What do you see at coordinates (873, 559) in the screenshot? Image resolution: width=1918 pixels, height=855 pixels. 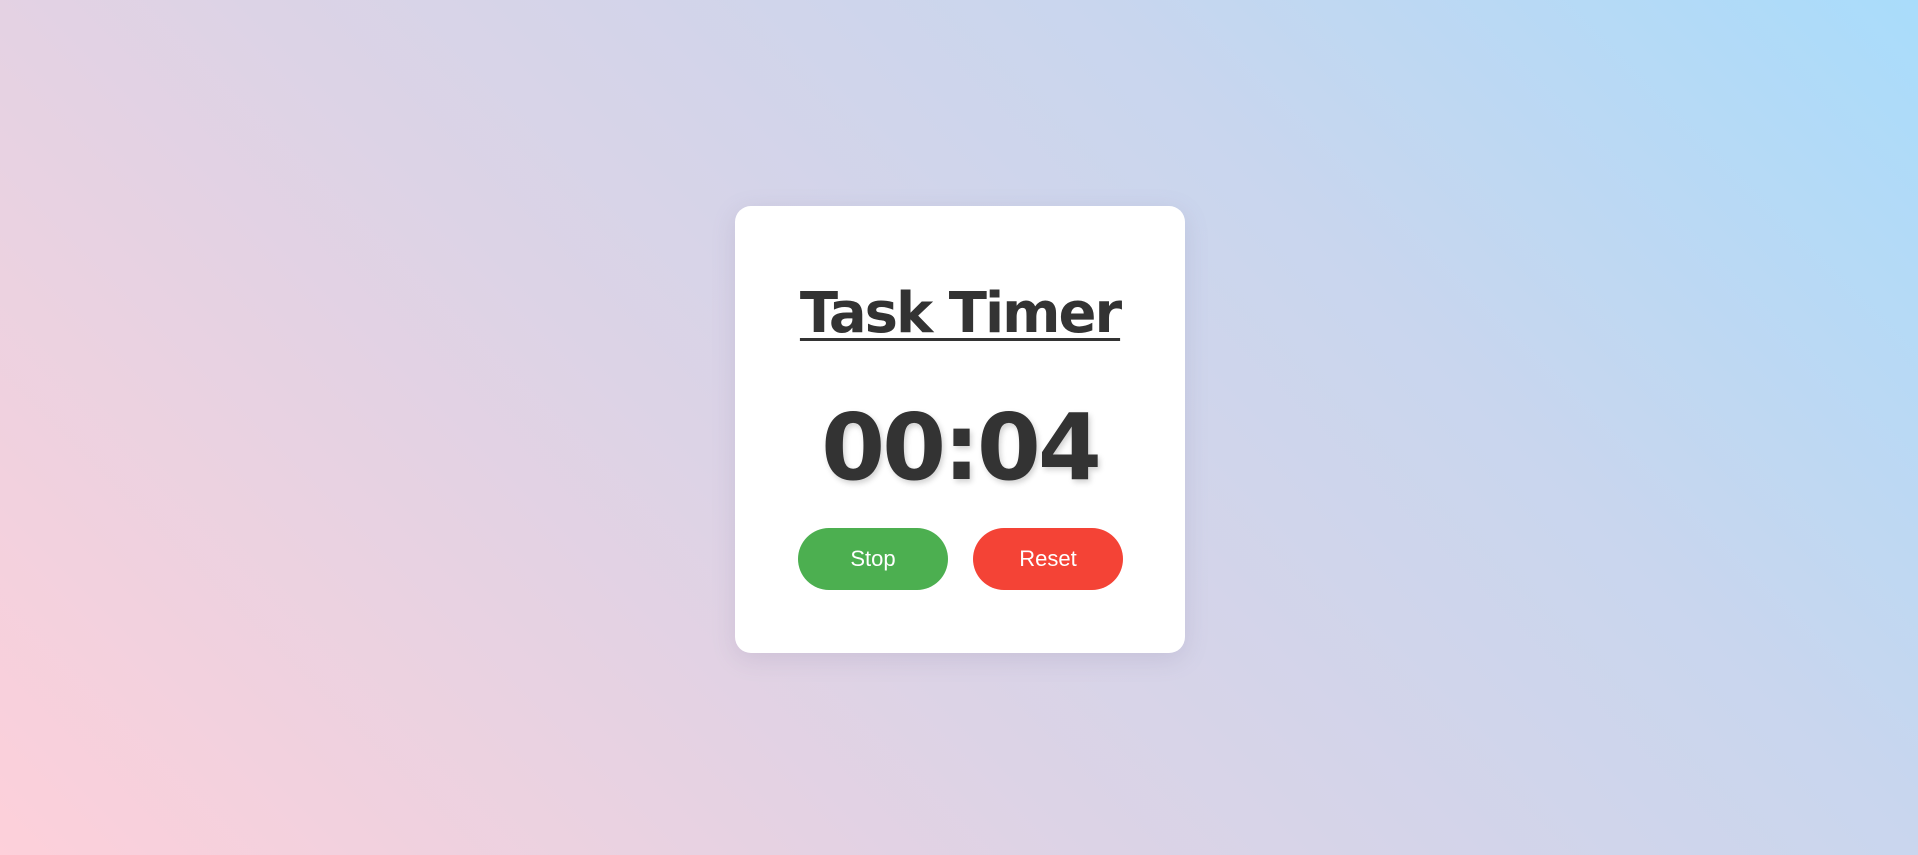 I see `stop-button: Stop` at bounding box center [873, 559].